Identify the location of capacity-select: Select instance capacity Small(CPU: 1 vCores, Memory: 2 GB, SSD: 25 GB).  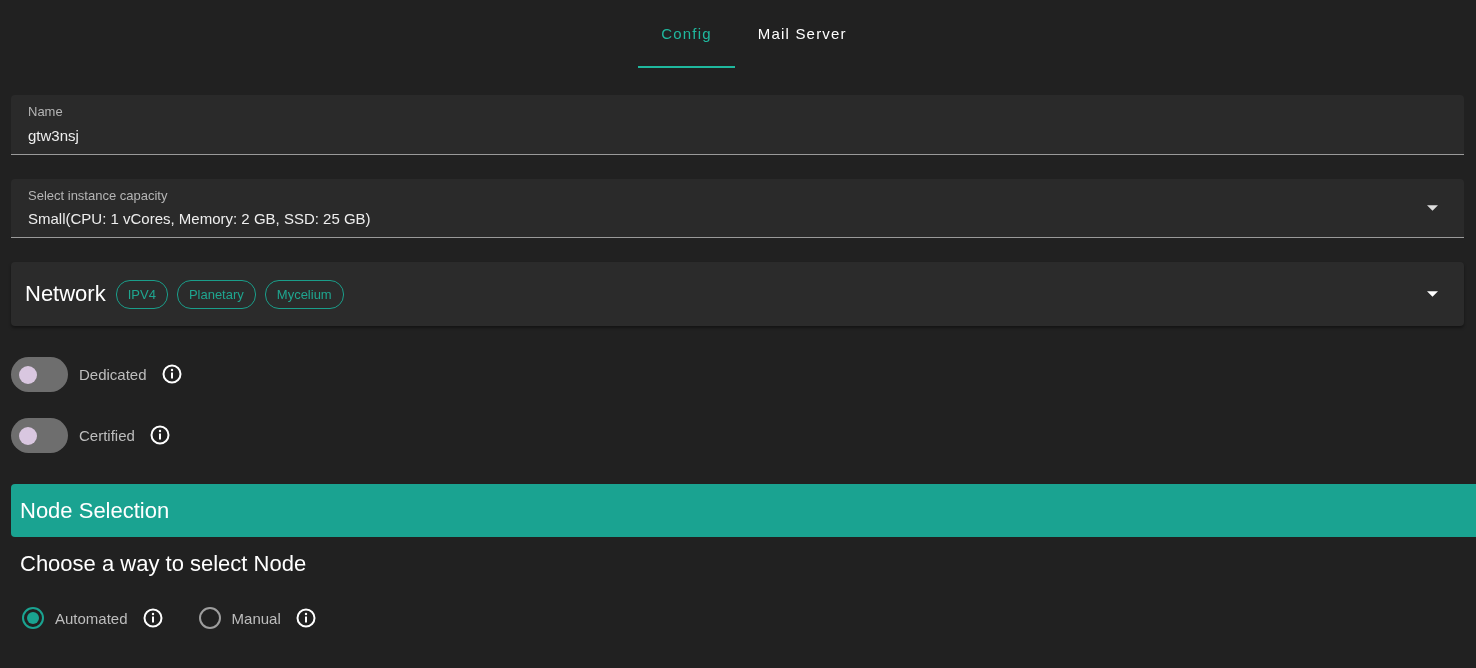
(737, 208).